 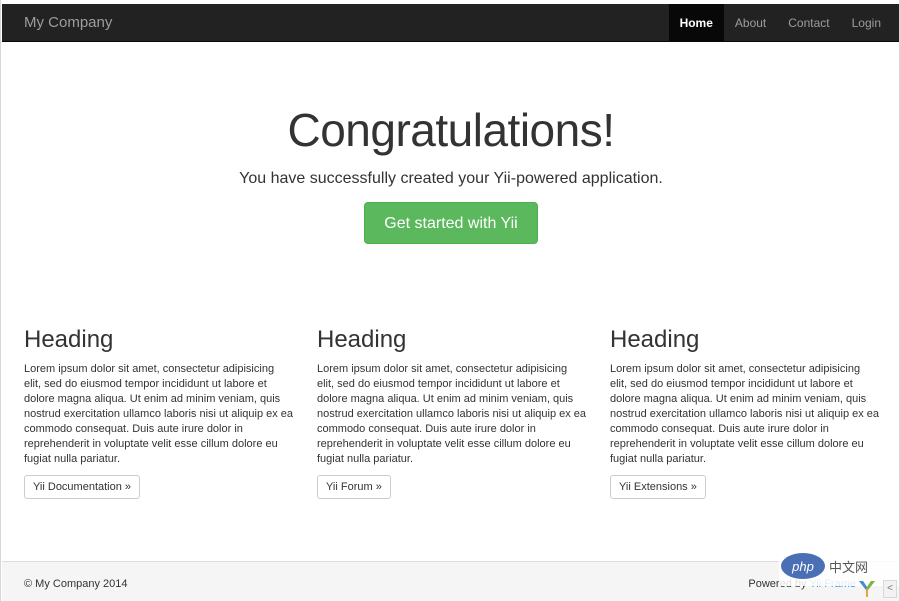 I want to click on footer: © My Company 2014 Powered by Yii Frame, so click(x=450, y=581).